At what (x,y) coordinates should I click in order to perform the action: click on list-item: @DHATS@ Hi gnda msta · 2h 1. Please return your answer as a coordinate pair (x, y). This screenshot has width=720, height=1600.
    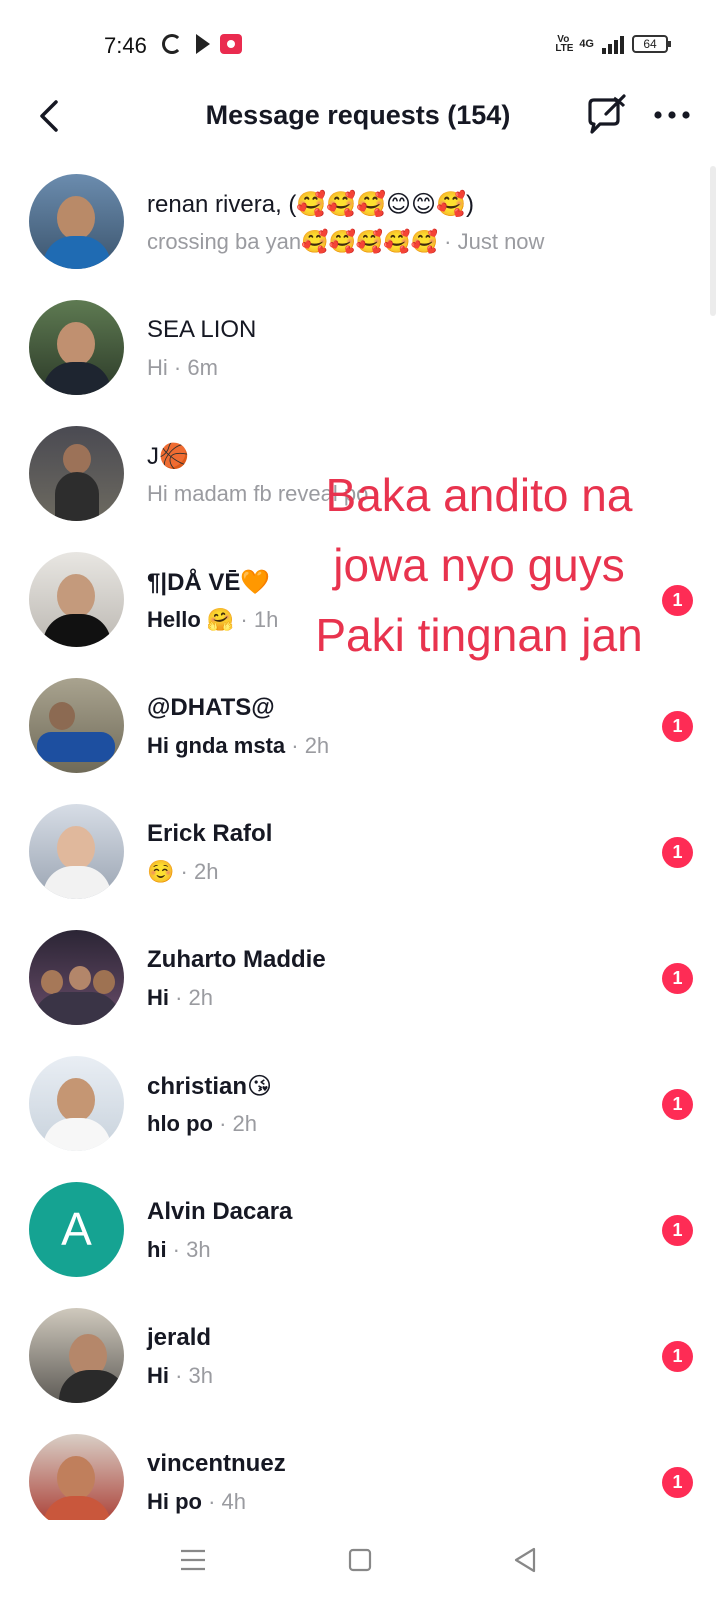
    Looking at the image, I should click on (360, 727).